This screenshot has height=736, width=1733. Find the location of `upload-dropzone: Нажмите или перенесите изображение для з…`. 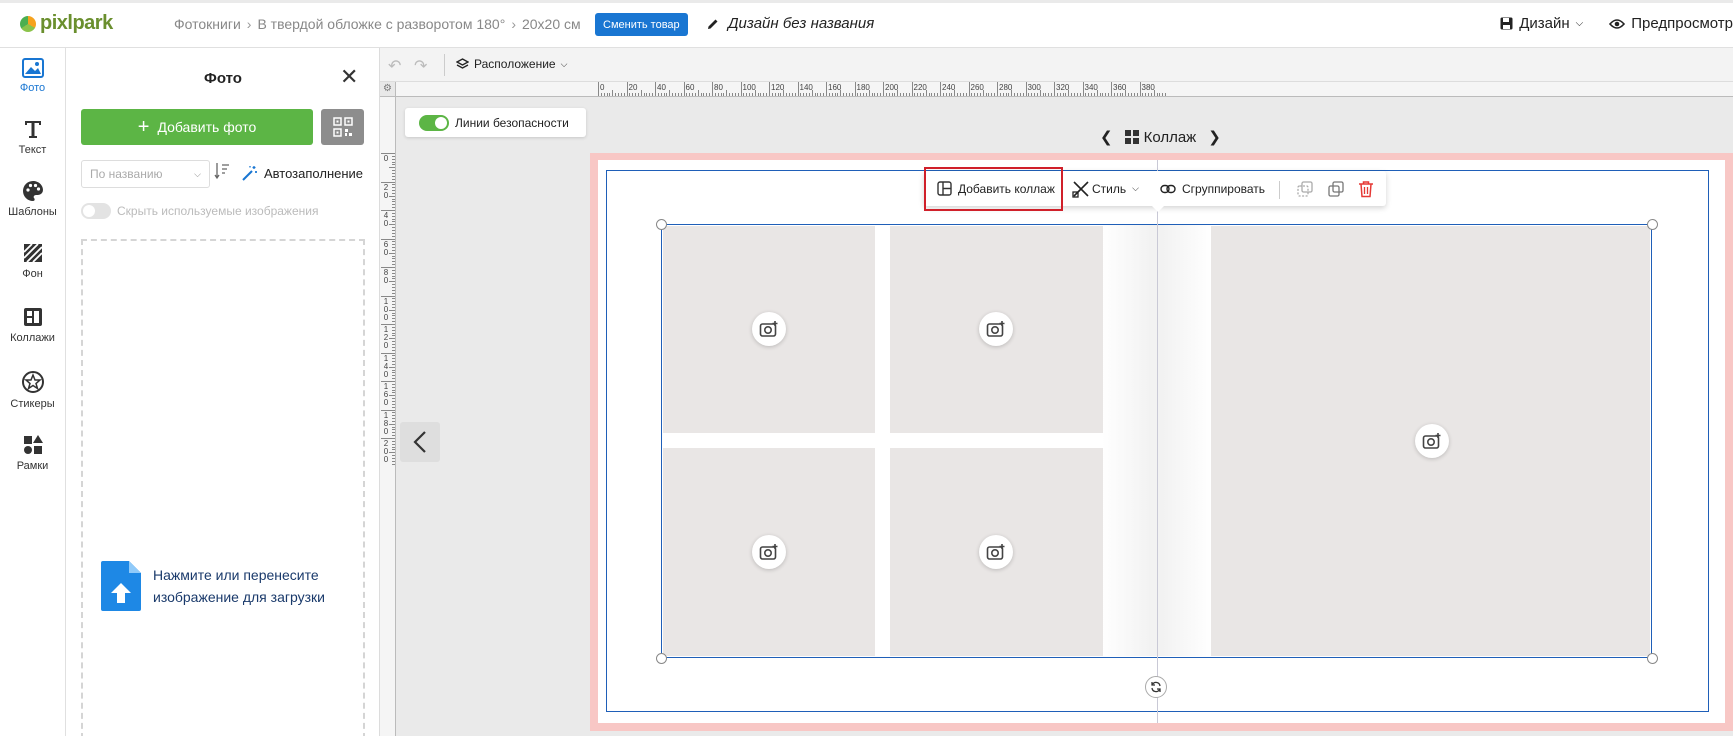

upload-dropzone: Нажмите или перенесите изображение для з… is located at coordinates (223, 487).